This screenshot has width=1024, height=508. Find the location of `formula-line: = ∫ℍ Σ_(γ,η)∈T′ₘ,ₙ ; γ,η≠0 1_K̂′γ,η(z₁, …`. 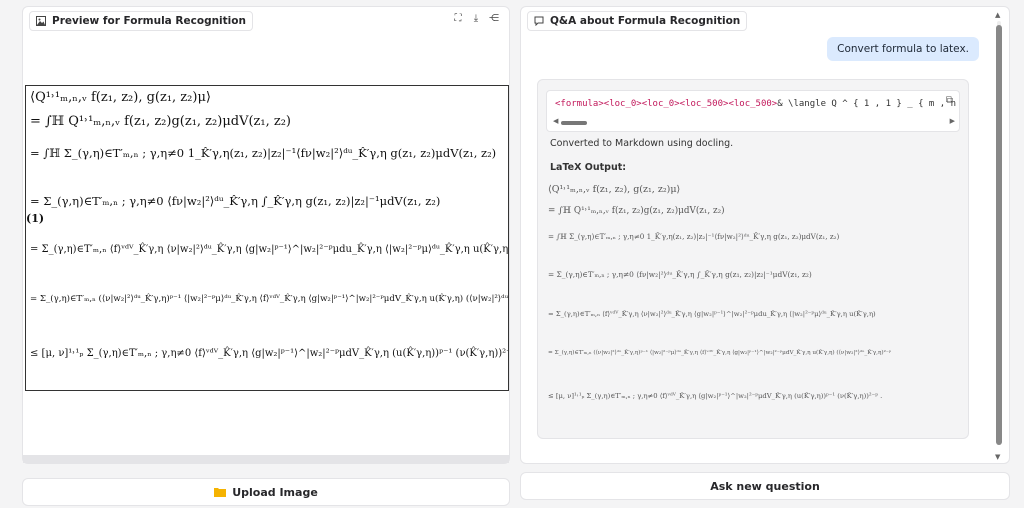

formula-line: = ∫ℍ Σ_(γ,η)∈T′ₘ,ₙ ; γ,η≠0 1_K̂′γ,η(z₁, … is located at coordinates (263, 153).